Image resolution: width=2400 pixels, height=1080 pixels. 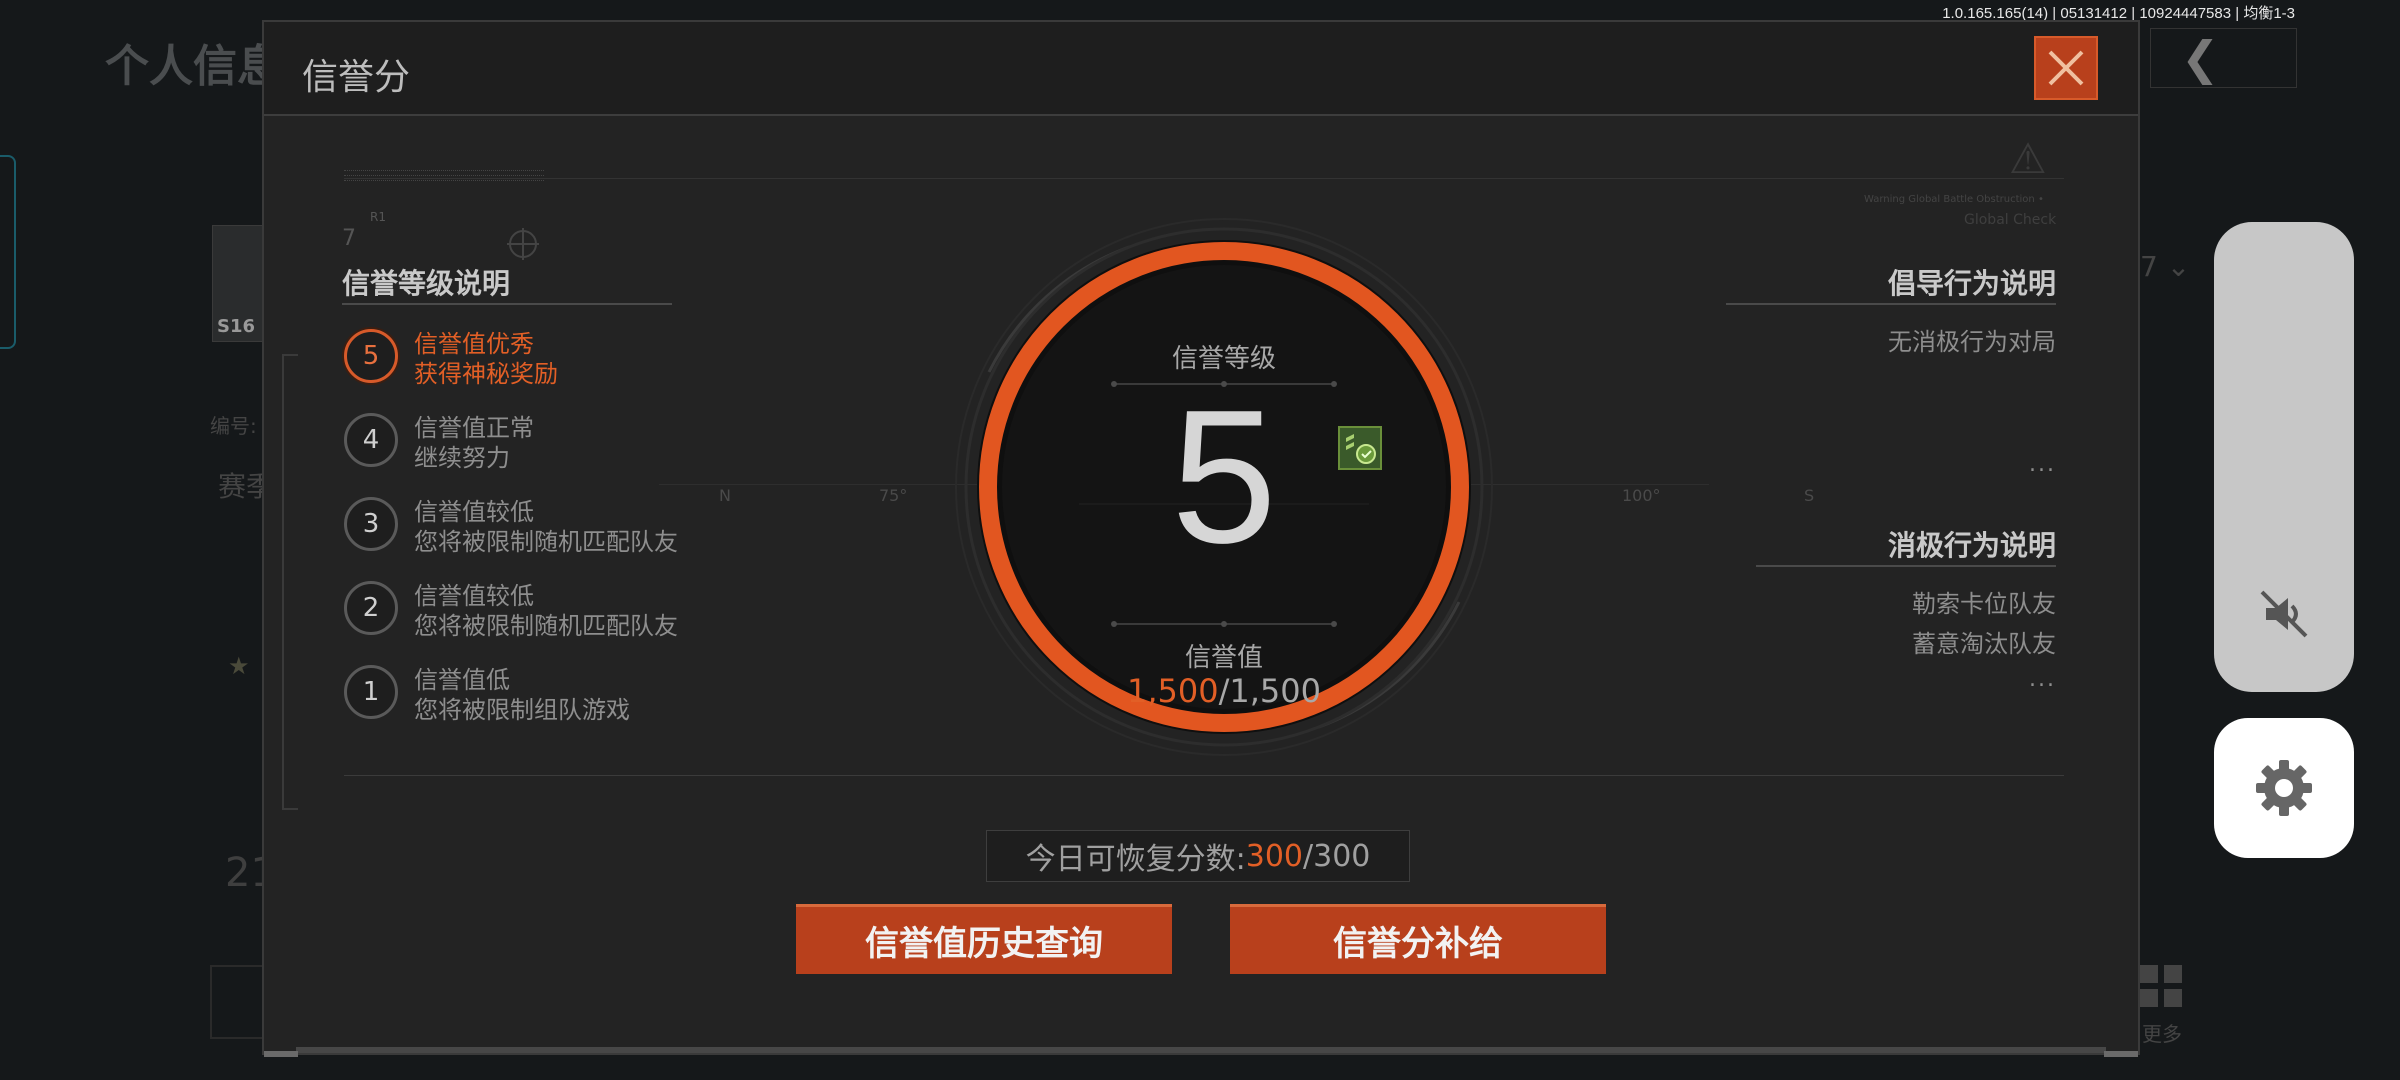 What do you see at coordinates (1337, 856) in the screenshot?
I see `daily-recover-max: /300` at bounding box center [1337, 856].